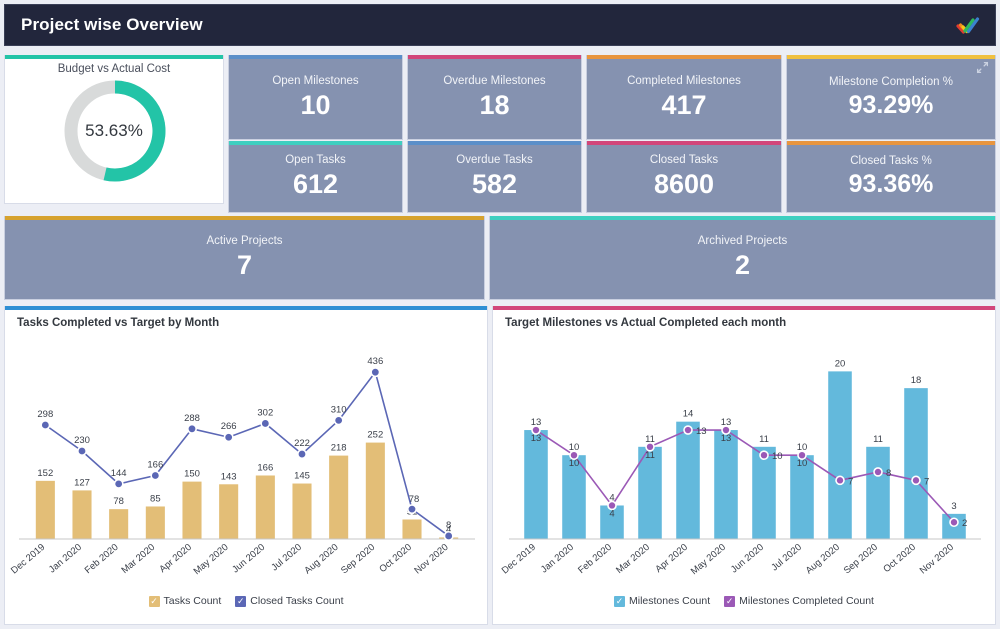  I want to click on donut-chart-title: Budget vs Actual Cost, so click(114, 69).